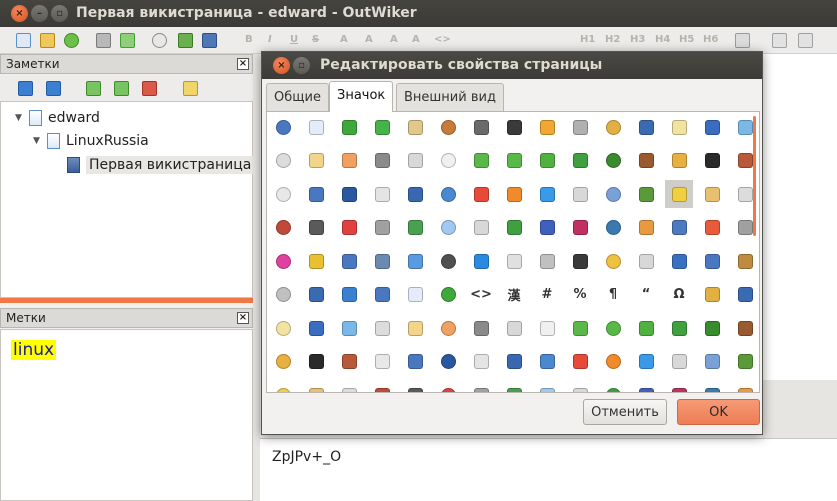 The height and width of the screenshot is (501, 837). I want to click on tags-pane-close-button: ×, so click(243, 318).